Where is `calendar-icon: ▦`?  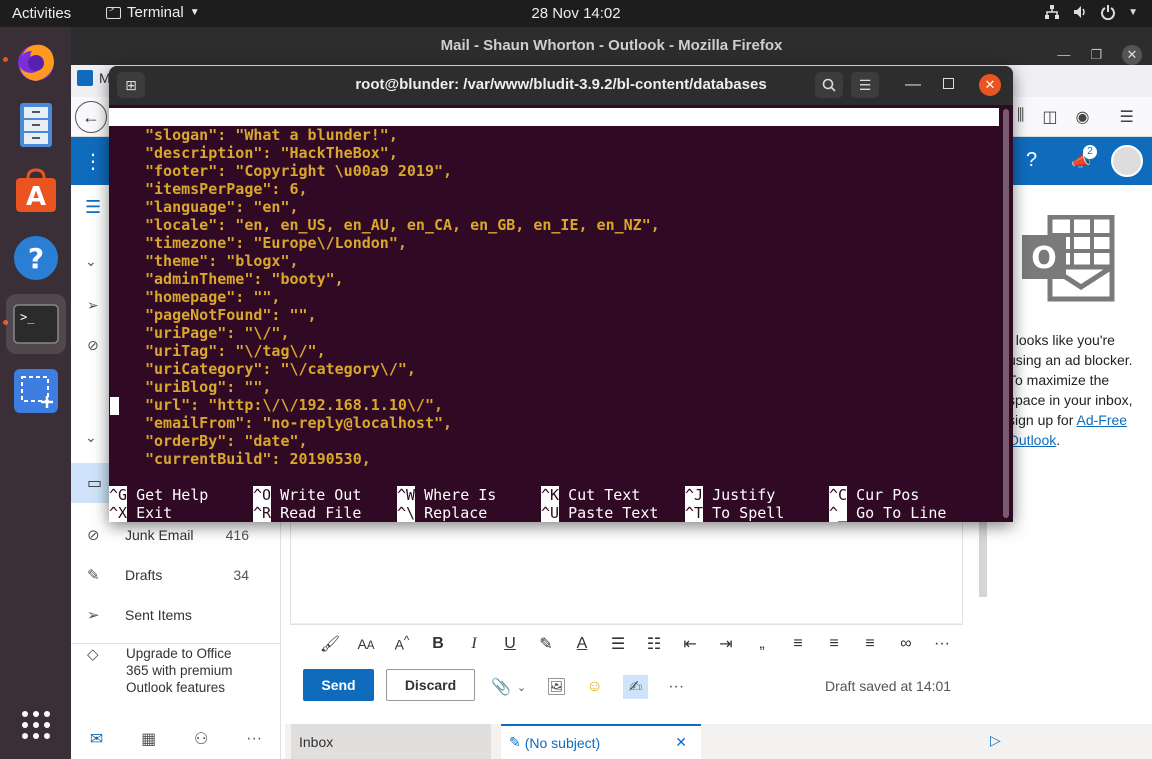
calendar-icon: ▦ is located at coordinates (148, 739).